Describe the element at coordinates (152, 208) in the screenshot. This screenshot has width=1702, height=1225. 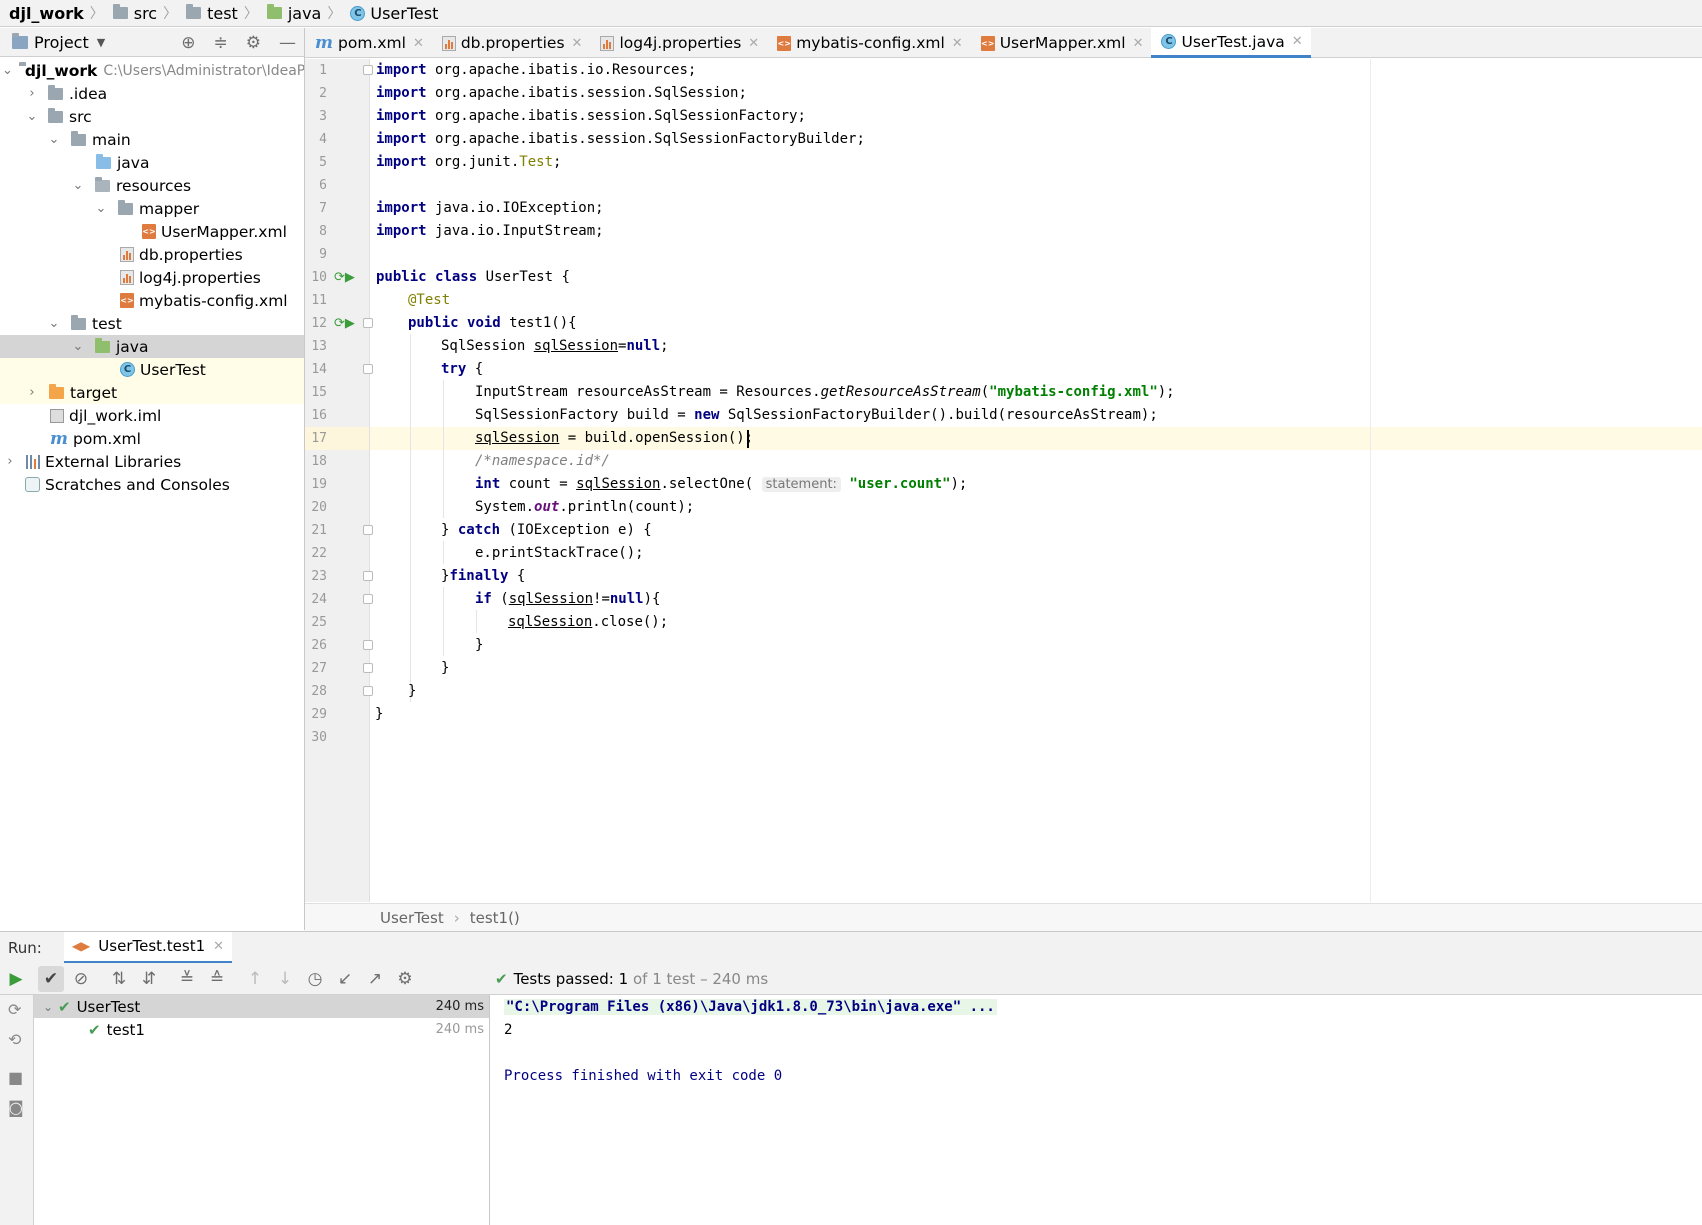
I see `tree-item-mapper: ⌄ mapper` at that location.